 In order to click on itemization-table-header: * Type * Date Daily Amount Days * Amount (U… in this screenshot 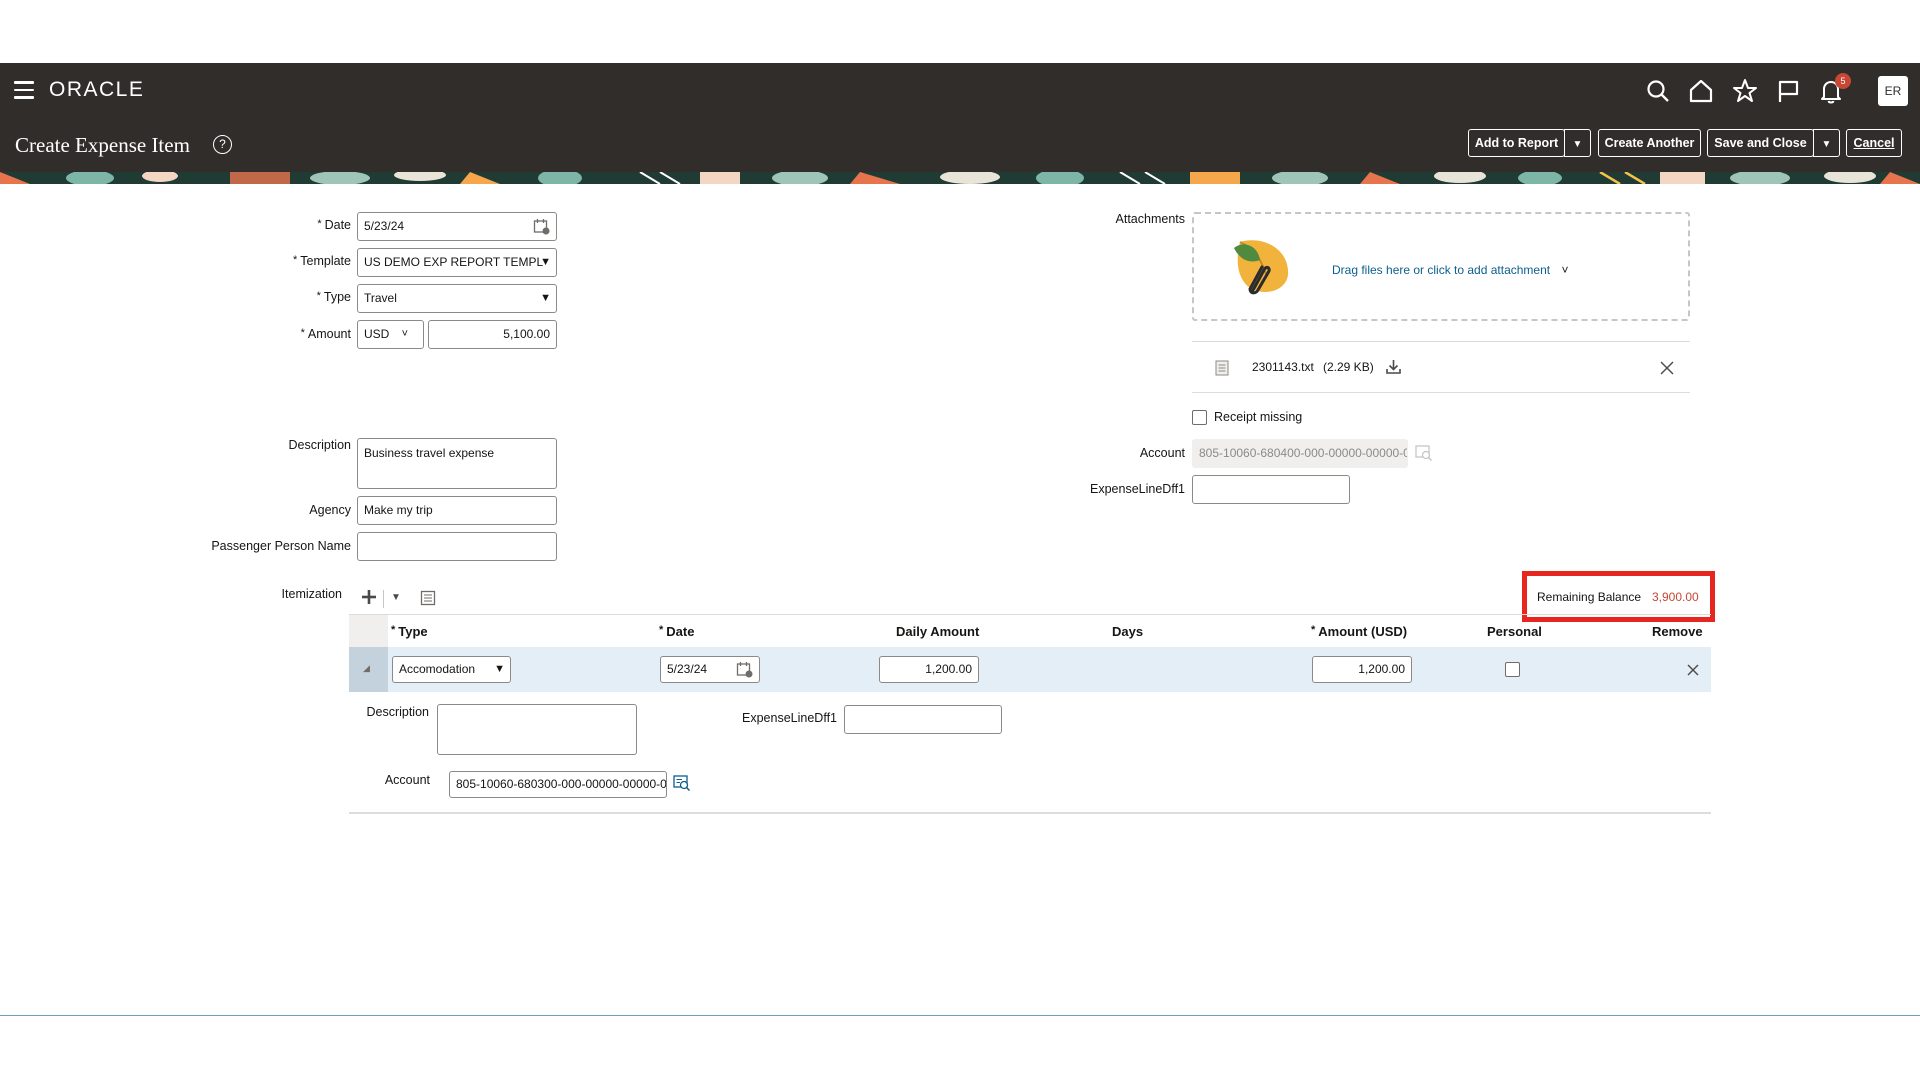, I will do `click(1030, 631)`.